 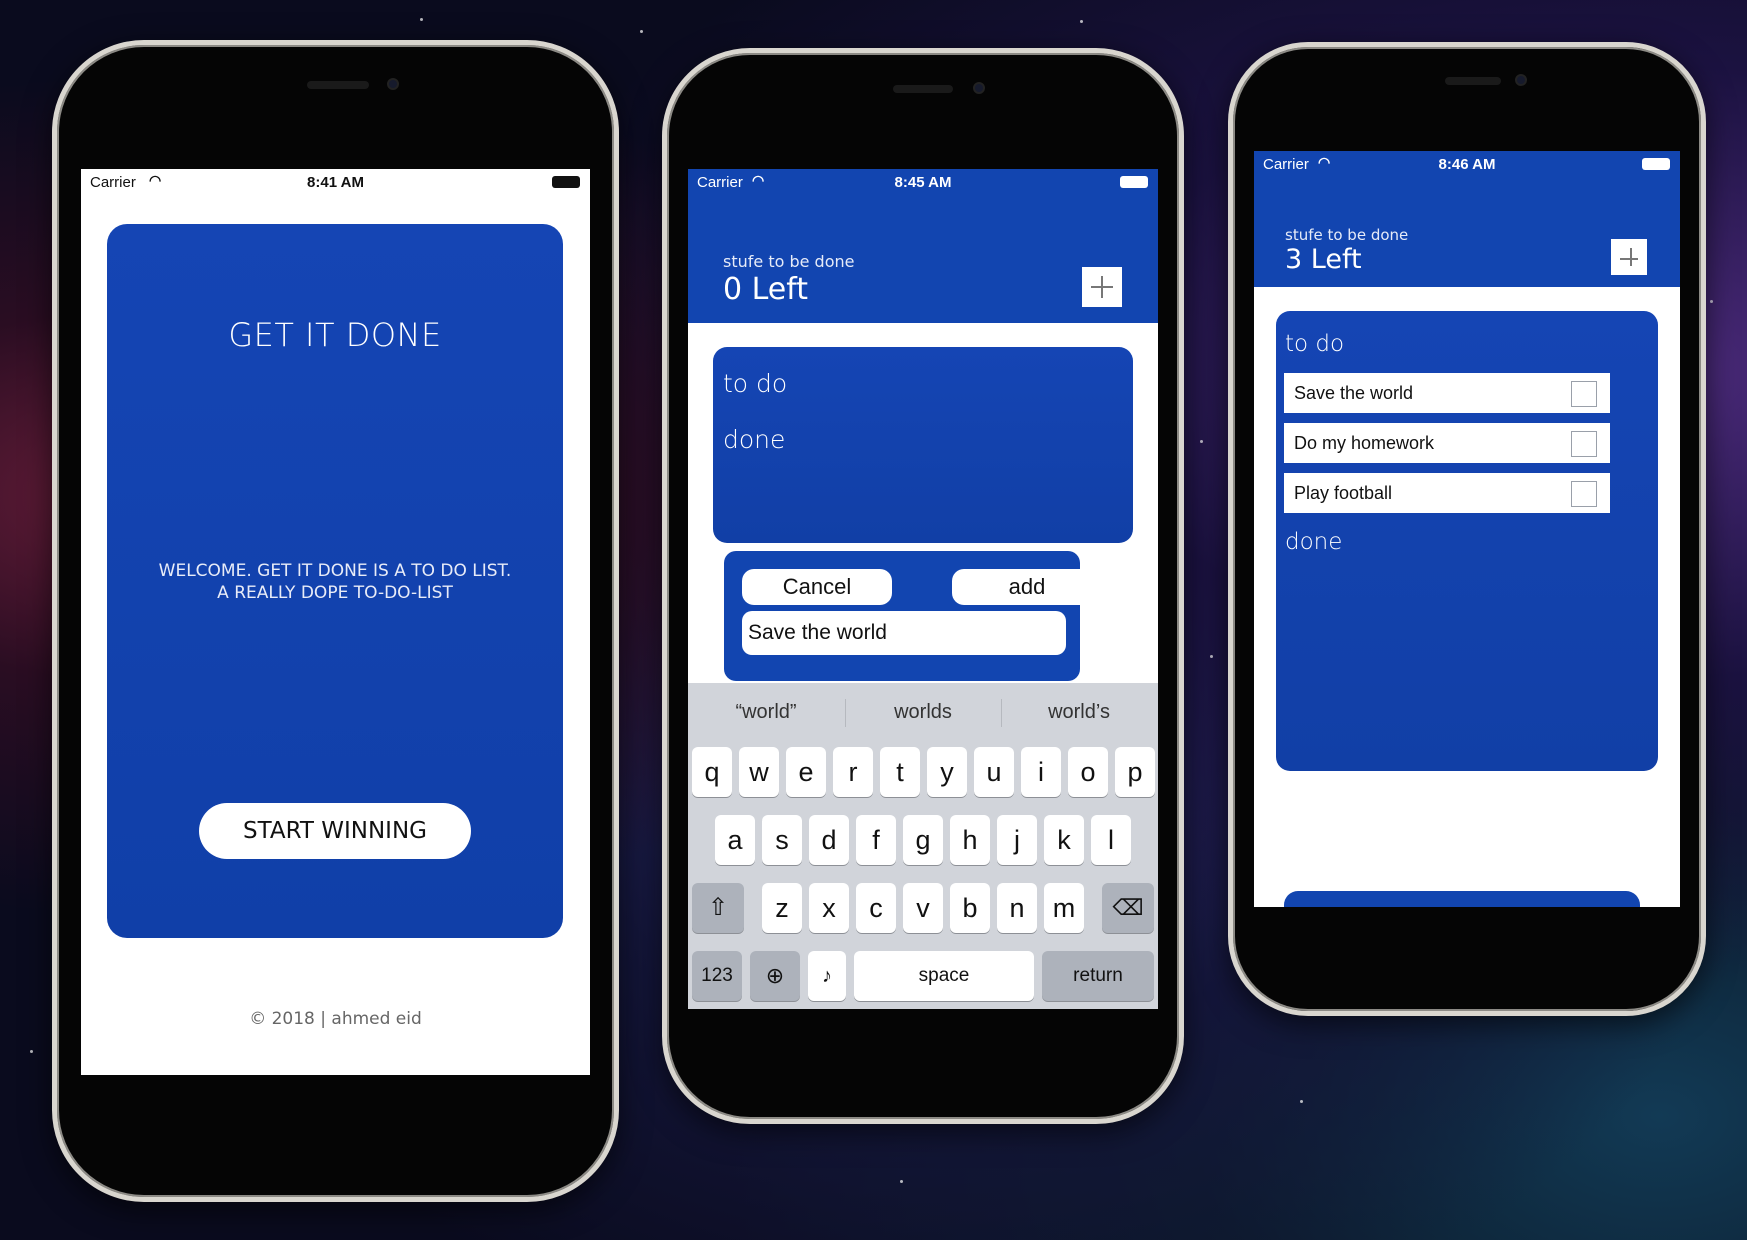 I want to click on welcome-line-2: A REALLY DOPE TO-DO-LIST, so click(x=335, y=593).